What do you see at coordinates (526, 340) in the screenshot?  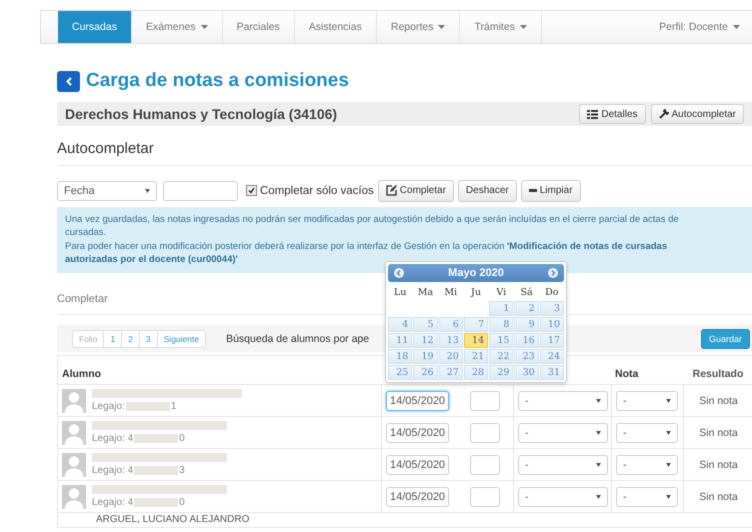 I see `calendar-day: 16` at bounding box center [526, 340].